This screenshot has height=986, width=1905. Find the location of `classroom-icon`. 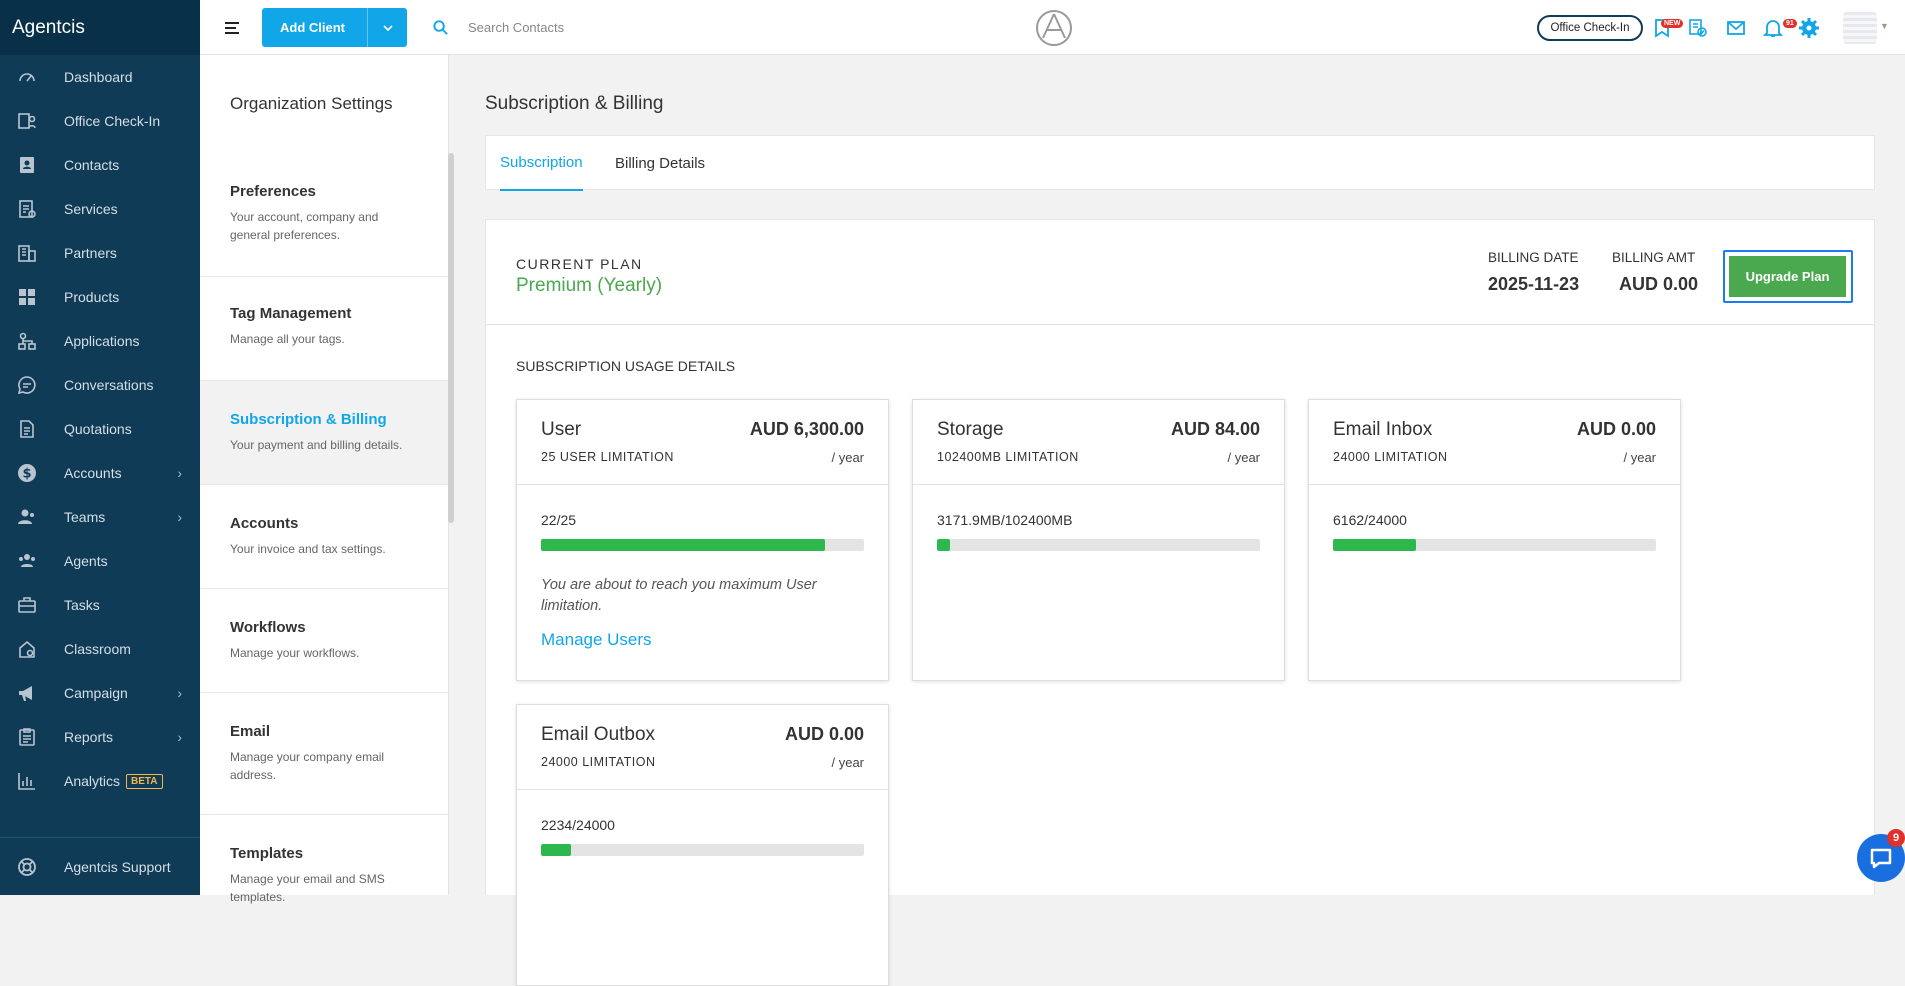

classroom-icon is located at coordinates (27, 649).